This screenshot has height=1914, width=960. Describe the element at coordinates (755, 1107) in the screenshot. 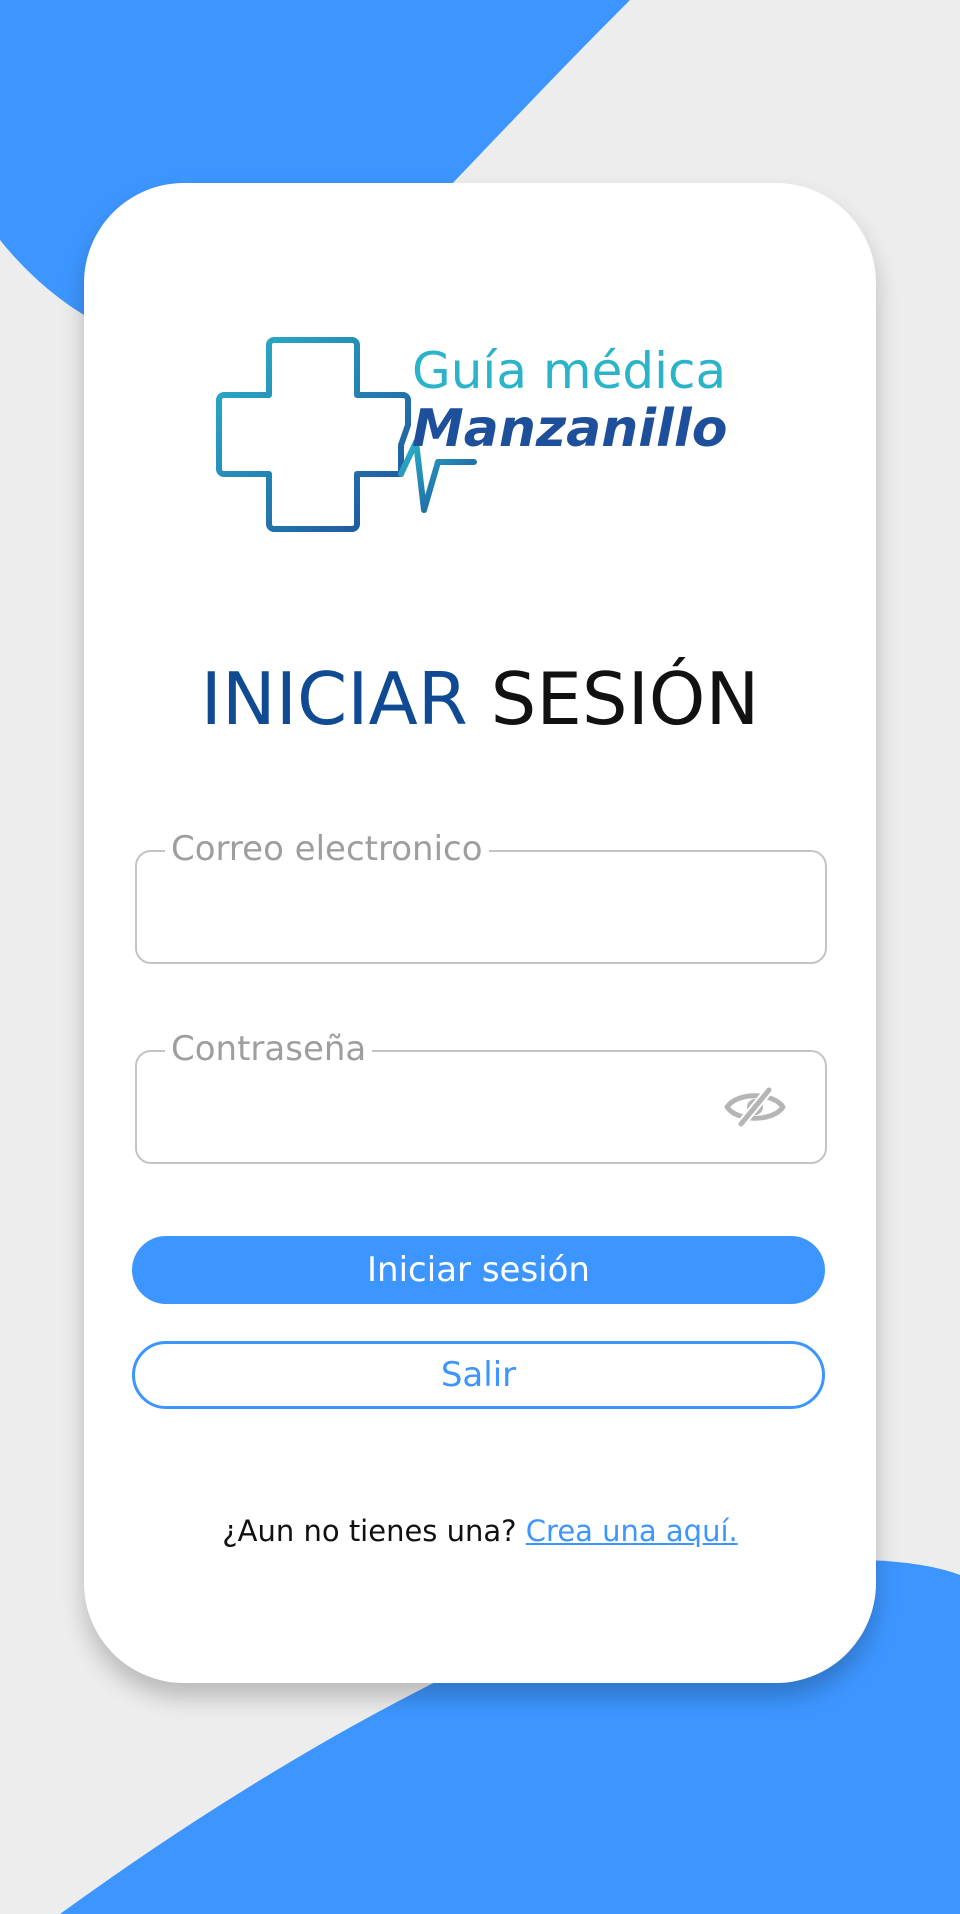

I see `eye-off-icon` at that location.